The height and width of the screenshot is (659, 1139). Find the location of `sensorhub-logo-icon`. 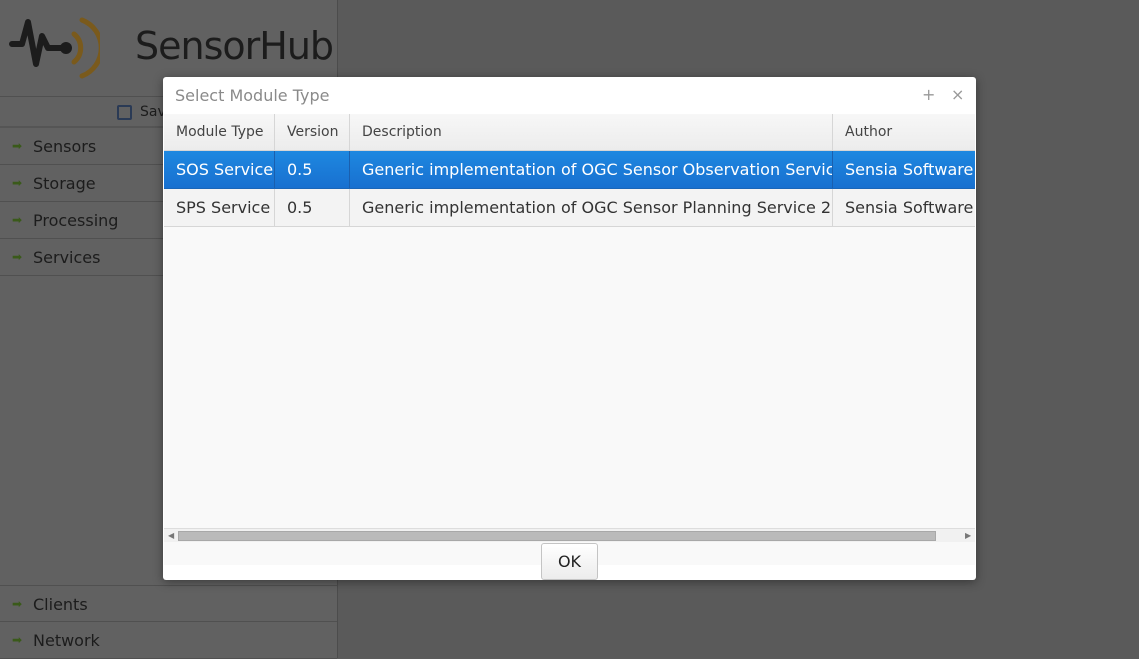

sensorhub-logo-icon is located at coordinates (54, 48).